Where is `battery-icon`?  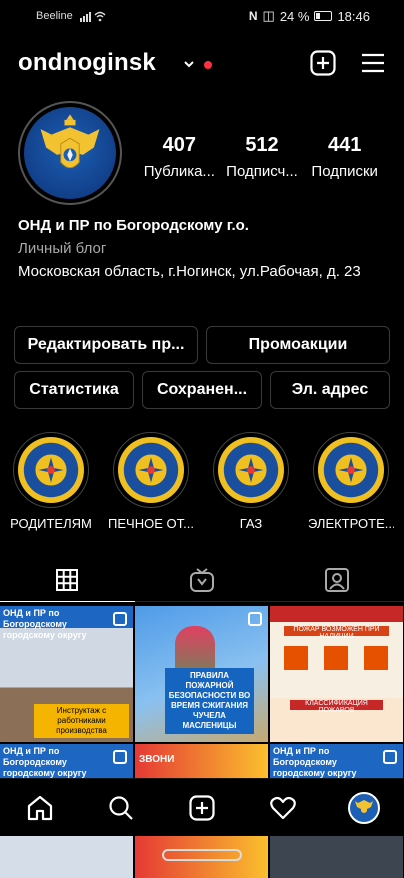
battery-icon is located at coordinates (323, 16).